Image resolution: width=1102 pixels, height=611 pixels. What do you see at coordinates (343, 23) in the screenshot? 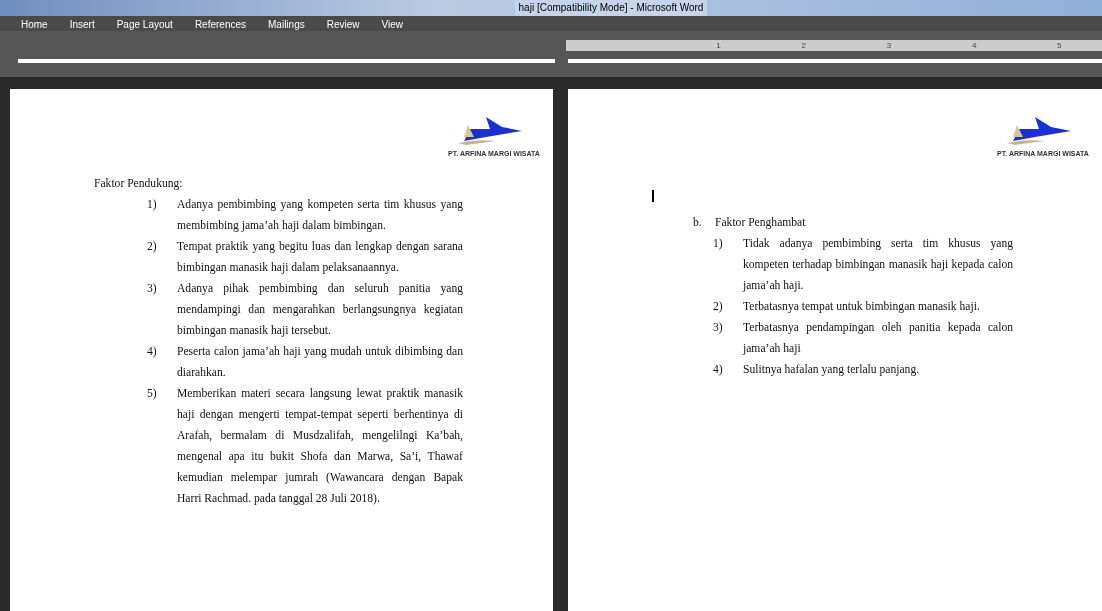
I see `ribbon-tab: Review` at bounding box center [343, 23].